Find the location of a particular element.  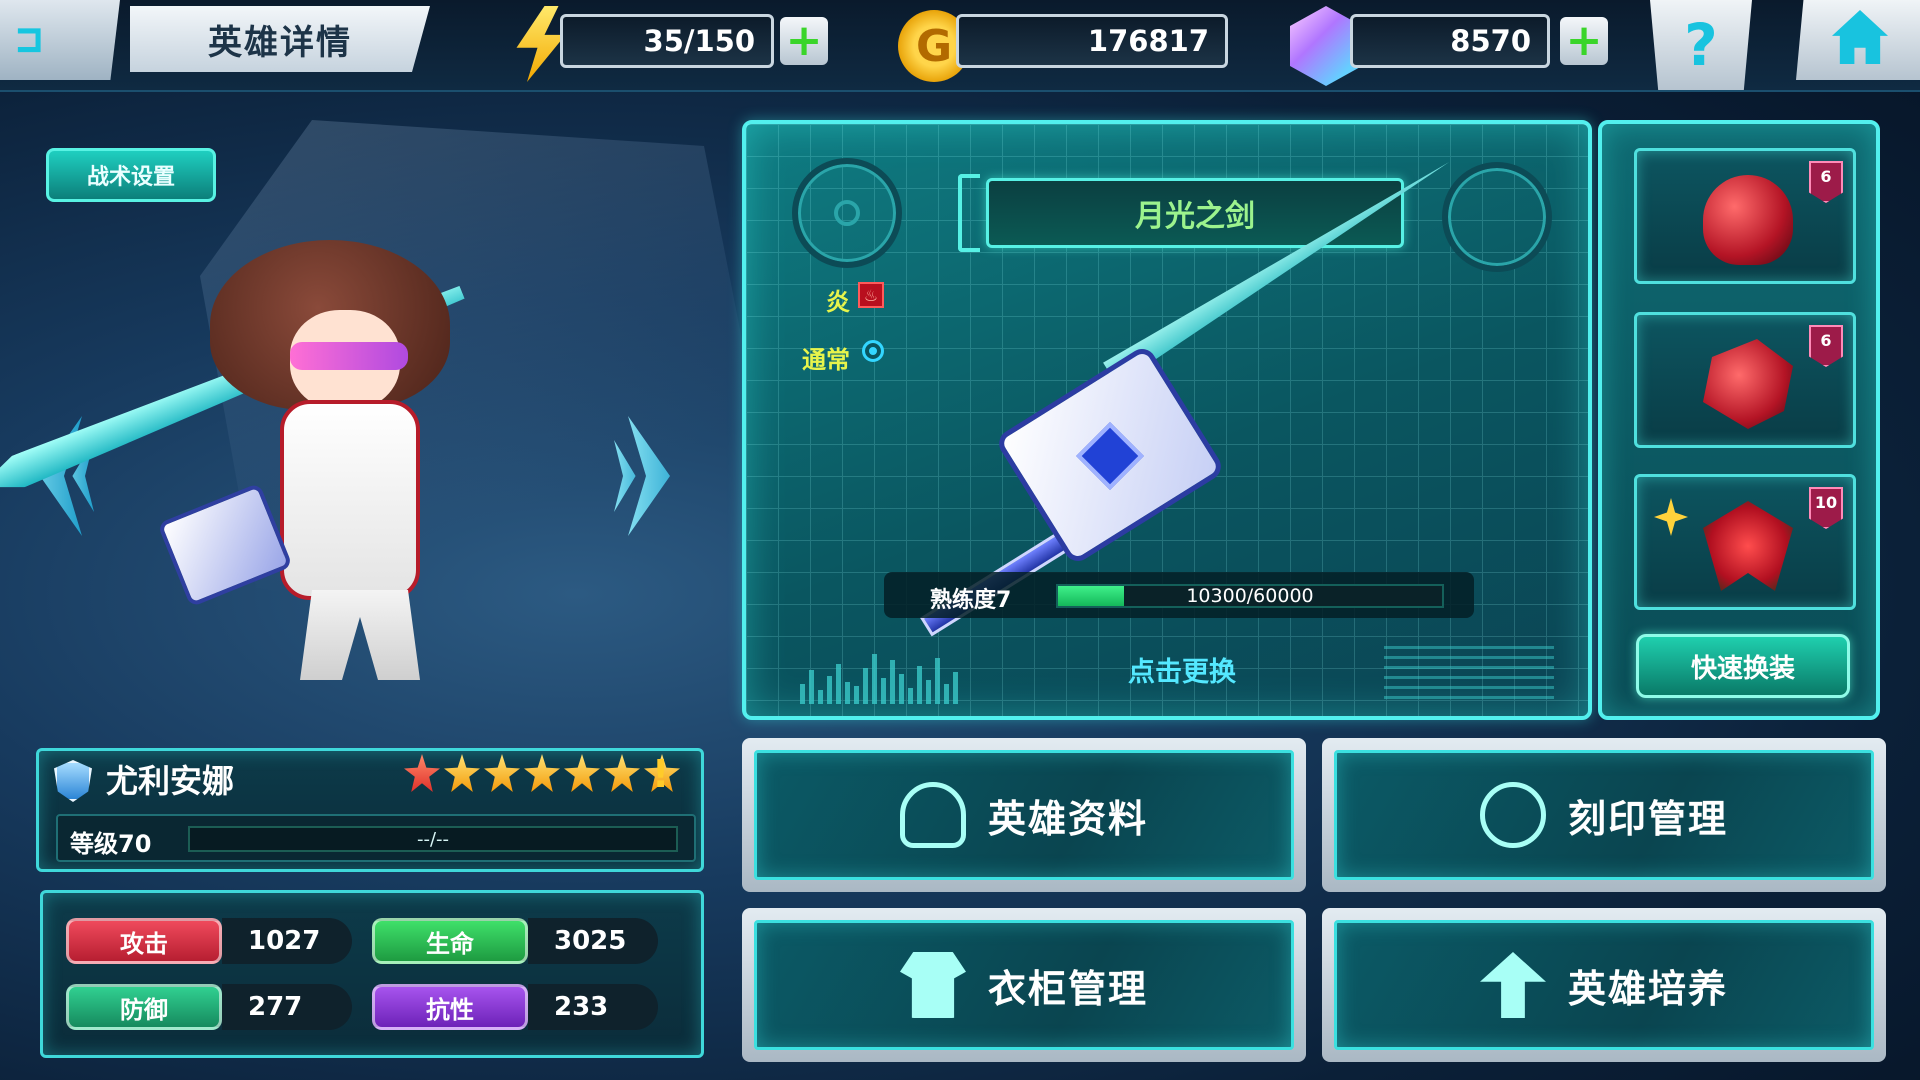

quick-equip-button: 快速换装 is located at coordinates (1743, 666).